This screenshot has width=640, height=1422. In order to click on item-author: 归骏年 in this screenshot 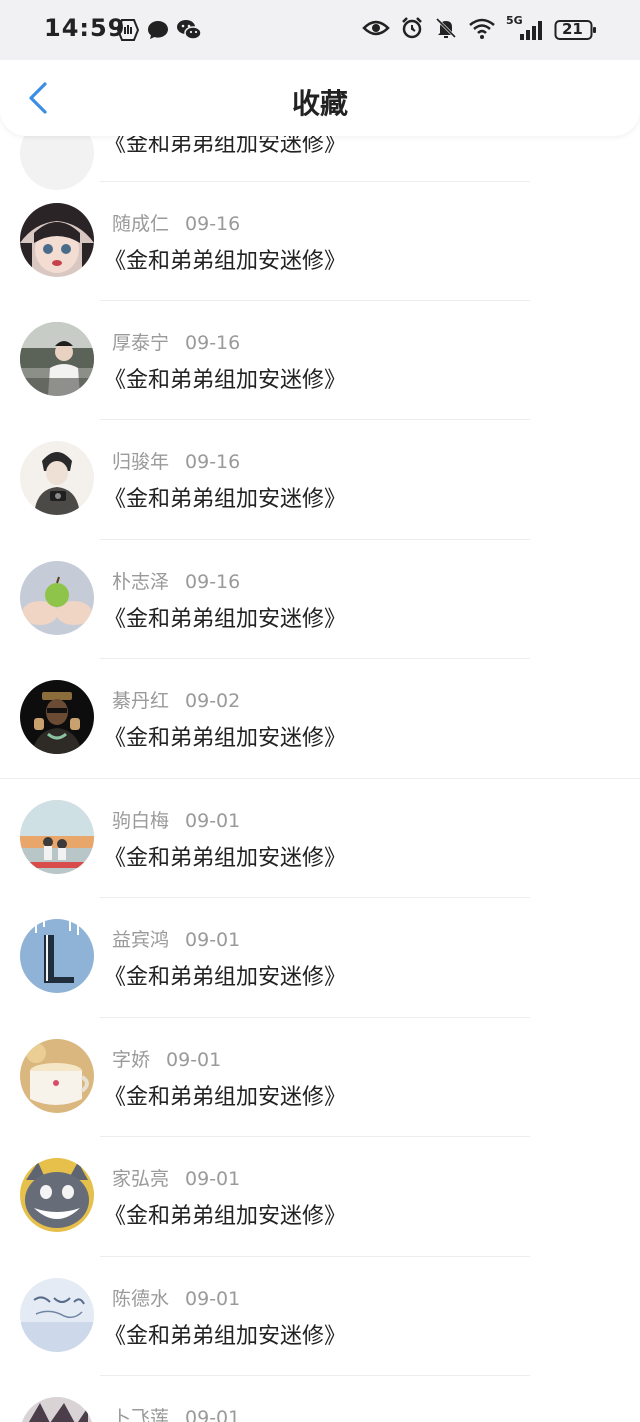, I will do `click(141, 462)`.